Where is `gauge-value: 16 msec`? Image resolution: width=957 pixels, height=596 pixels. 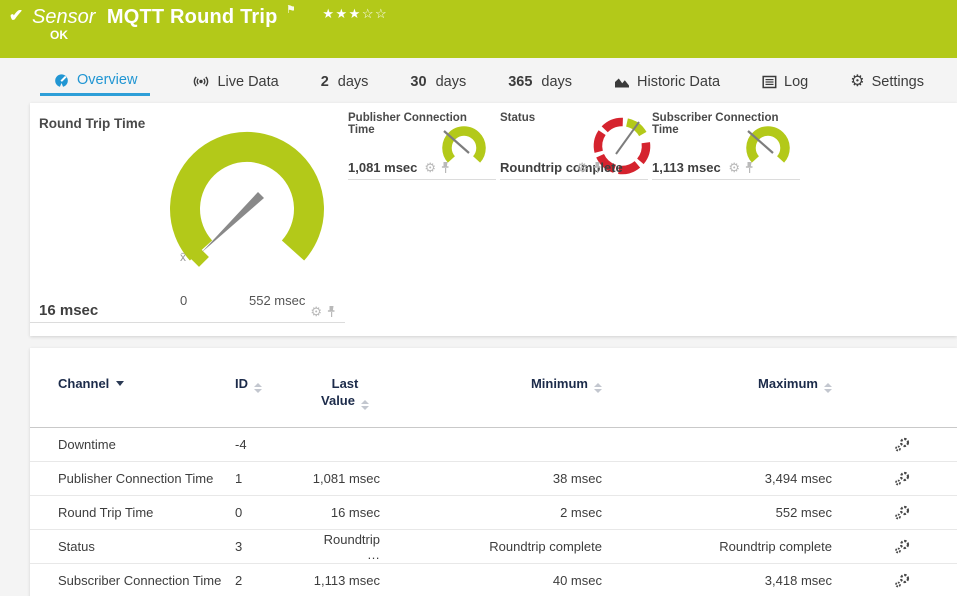 gauge-value: 16 msec is located at coordinates (69, 310).